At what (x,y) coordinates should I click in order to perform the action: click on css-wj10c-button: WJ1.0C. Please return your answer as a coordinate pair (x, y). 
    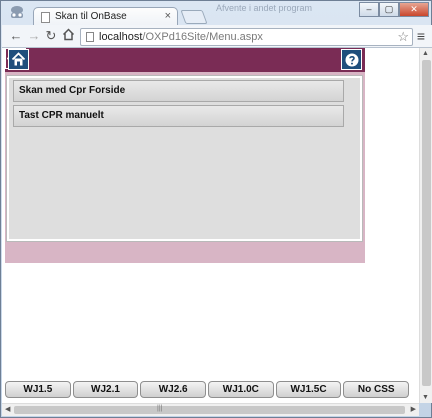
    Looking at the image, I should click on (241, 389).